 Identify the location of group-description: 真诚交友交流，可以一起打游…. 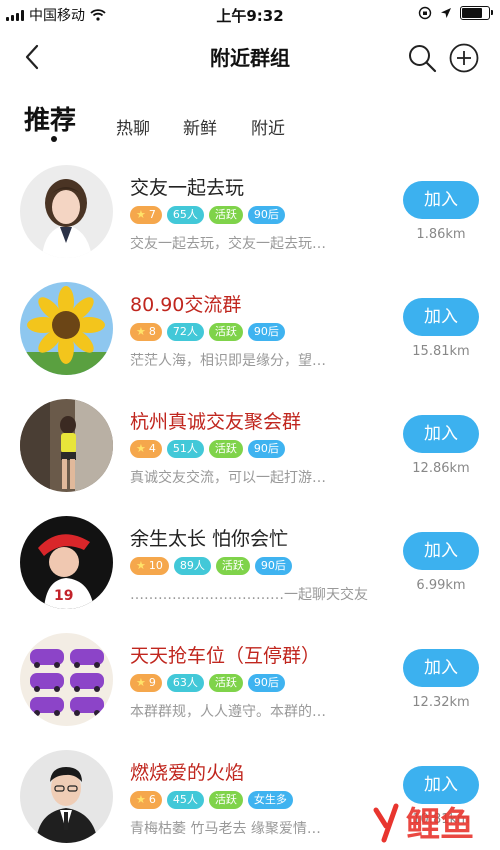
(228, 478).